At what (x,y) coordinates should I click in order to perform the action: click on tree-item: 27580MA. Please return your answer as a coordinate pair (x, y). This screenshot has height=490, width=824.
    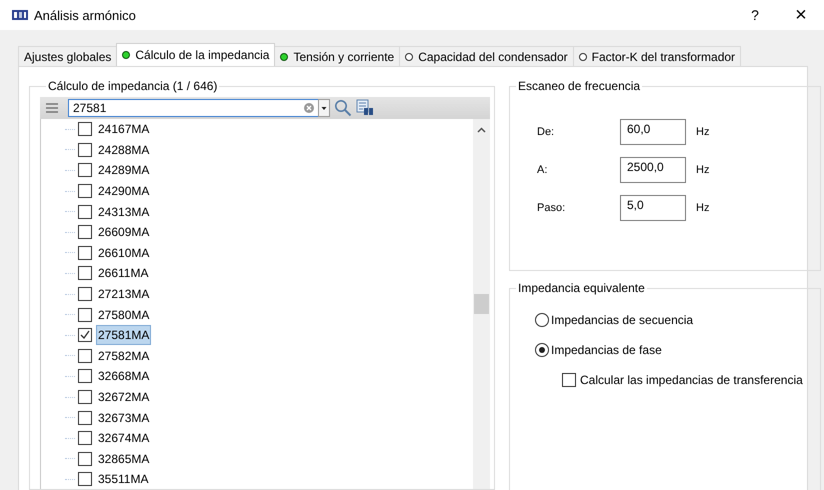
    Looking at the image, I should click on (124, 314).